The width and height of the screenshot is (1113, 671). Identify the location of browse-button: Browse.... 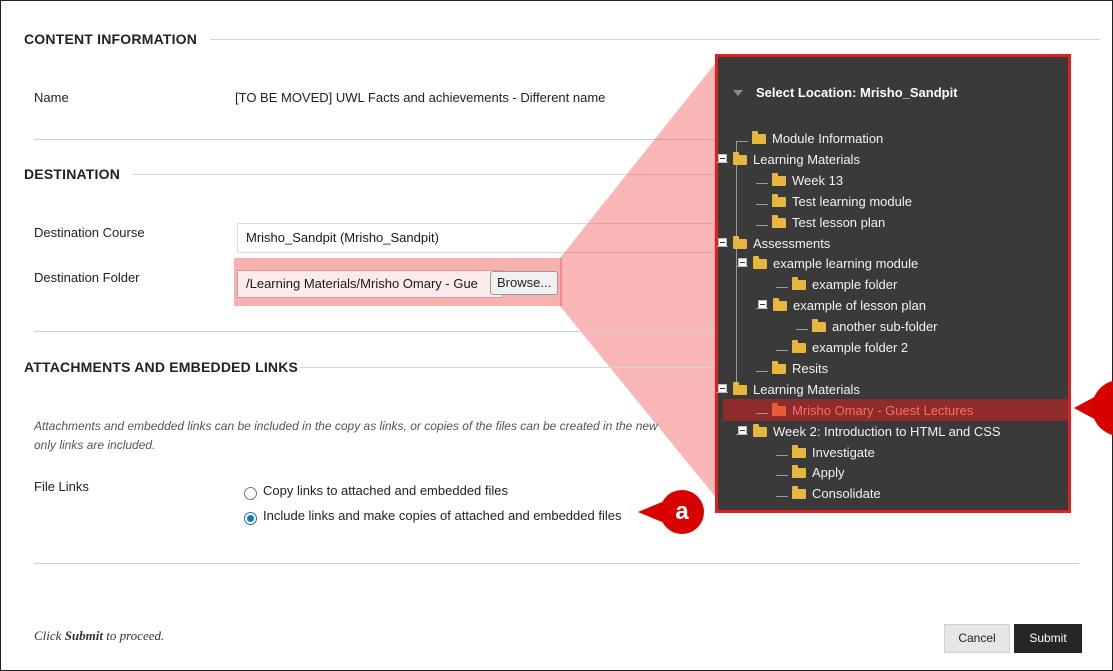
(524, 283).